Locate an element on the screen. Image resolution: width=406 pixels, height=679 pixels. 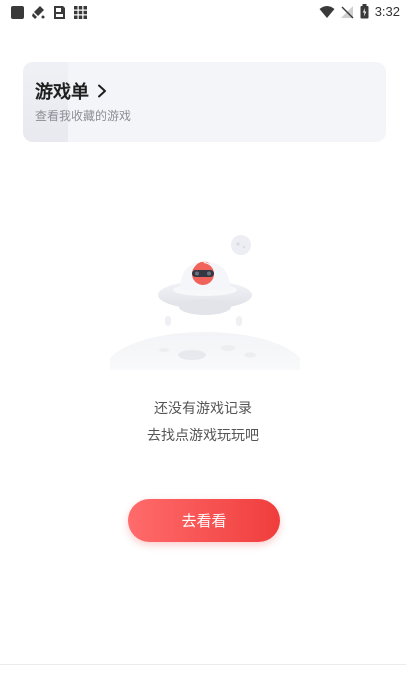
broom-icon is located at coordinates (38, 12).